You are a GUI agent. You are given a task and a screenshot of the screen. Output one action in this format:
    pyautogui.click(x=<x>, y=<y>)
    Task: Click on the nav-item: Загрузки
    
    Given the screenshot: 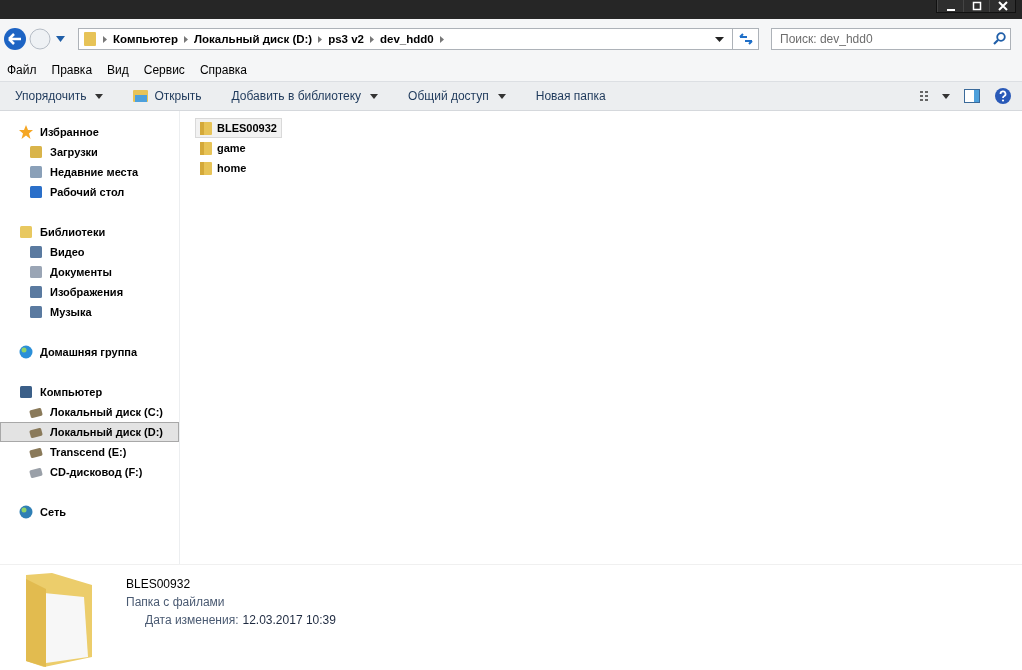 What is the action you would take?
    pyautogui.click(x=89, y=152)
    